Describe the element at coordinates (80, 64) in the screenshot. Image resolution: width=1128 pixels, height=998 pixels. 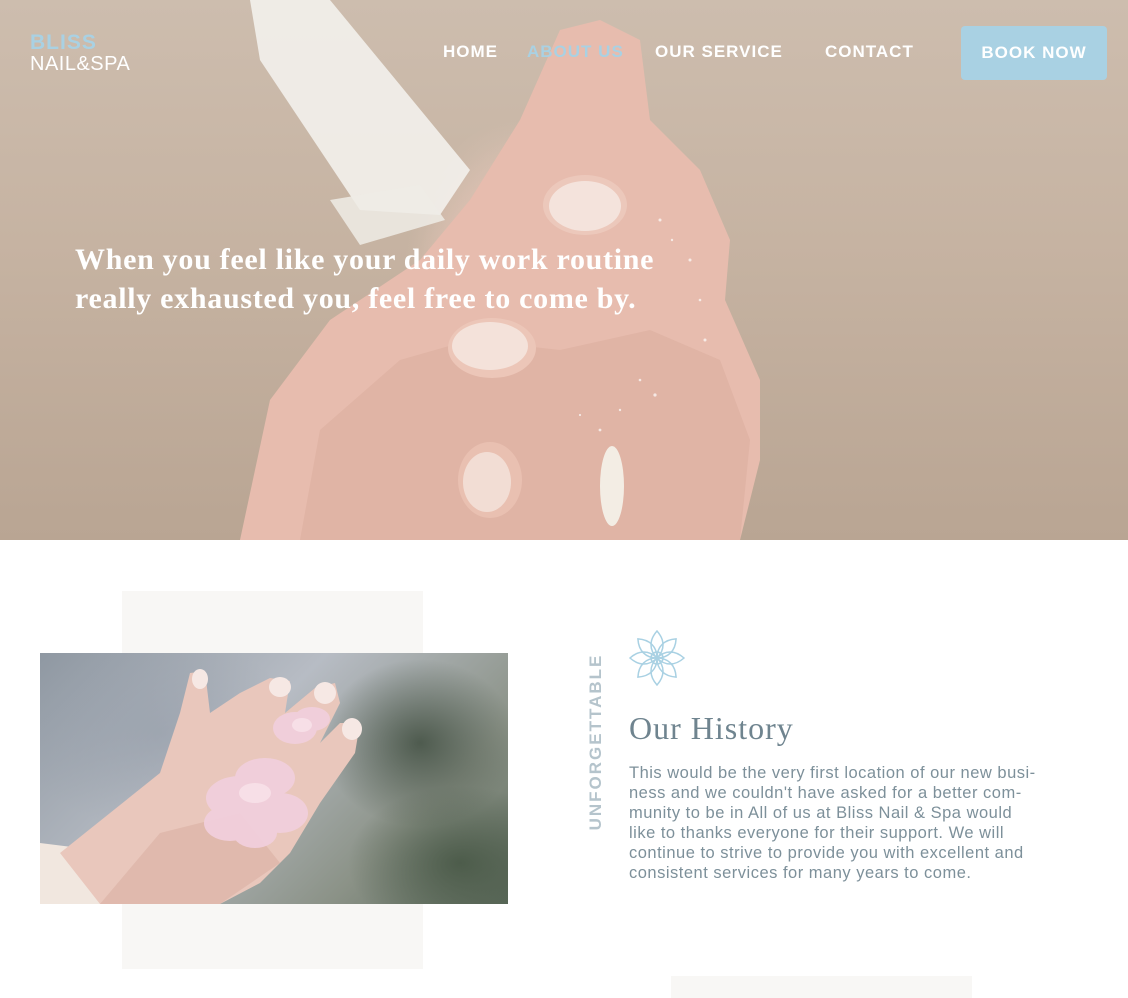
I see `brand-name-bottom: NAIL&SPA` at that location.